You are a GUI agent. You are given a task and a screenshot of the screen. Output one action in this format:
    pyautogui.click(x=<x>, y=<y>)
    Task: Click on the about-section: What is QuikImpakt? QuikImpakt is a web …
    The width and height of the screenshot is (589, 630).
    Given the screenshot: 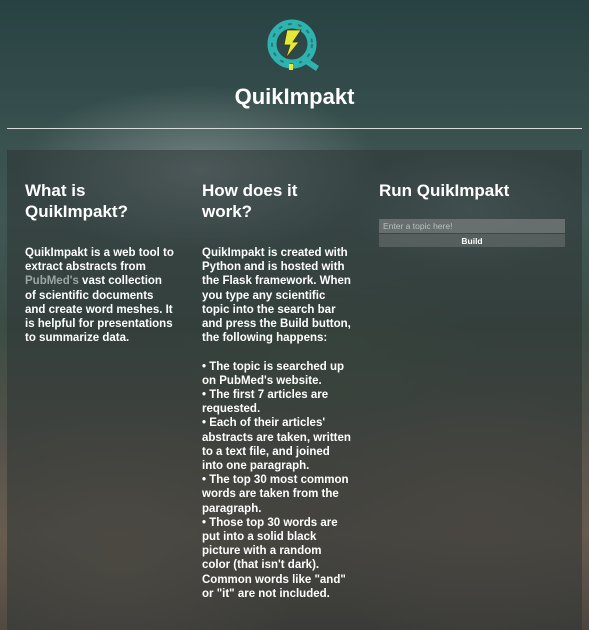 What is the action you would take?
    pyautogui.click(x=100, y=262)
    